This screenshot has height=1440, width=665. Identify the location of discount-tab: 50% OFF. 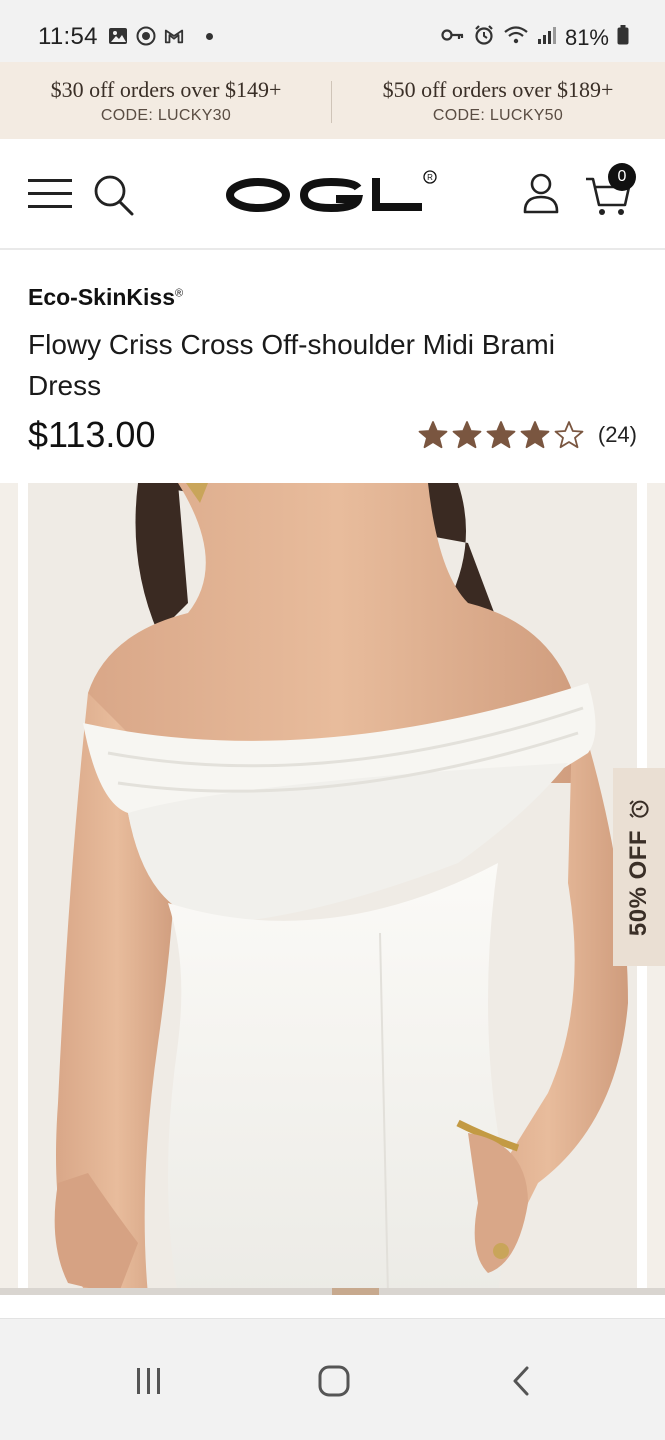
(639, 867).